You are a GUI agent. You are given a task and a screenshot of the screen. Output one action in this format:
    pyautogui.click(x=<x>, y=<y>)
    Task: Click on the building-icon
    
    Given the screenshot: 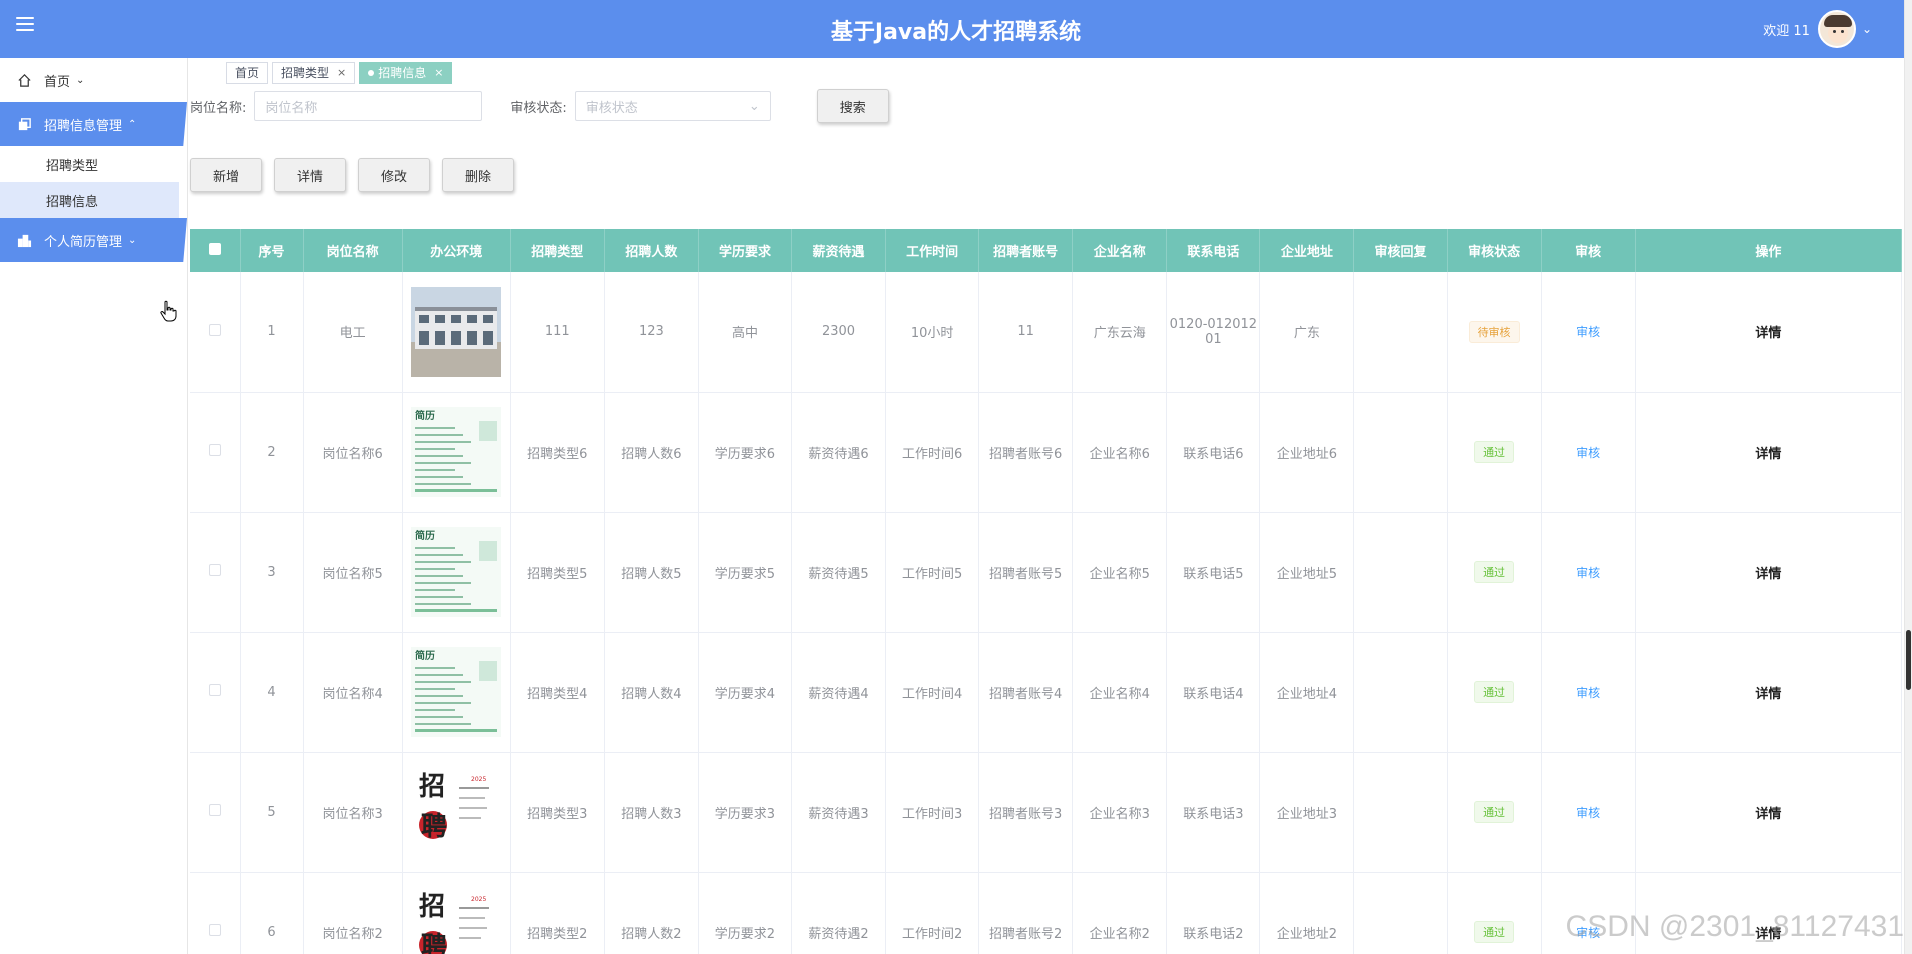 What is the action you would take?
    pyautogui.click(x=24, y=240)
    